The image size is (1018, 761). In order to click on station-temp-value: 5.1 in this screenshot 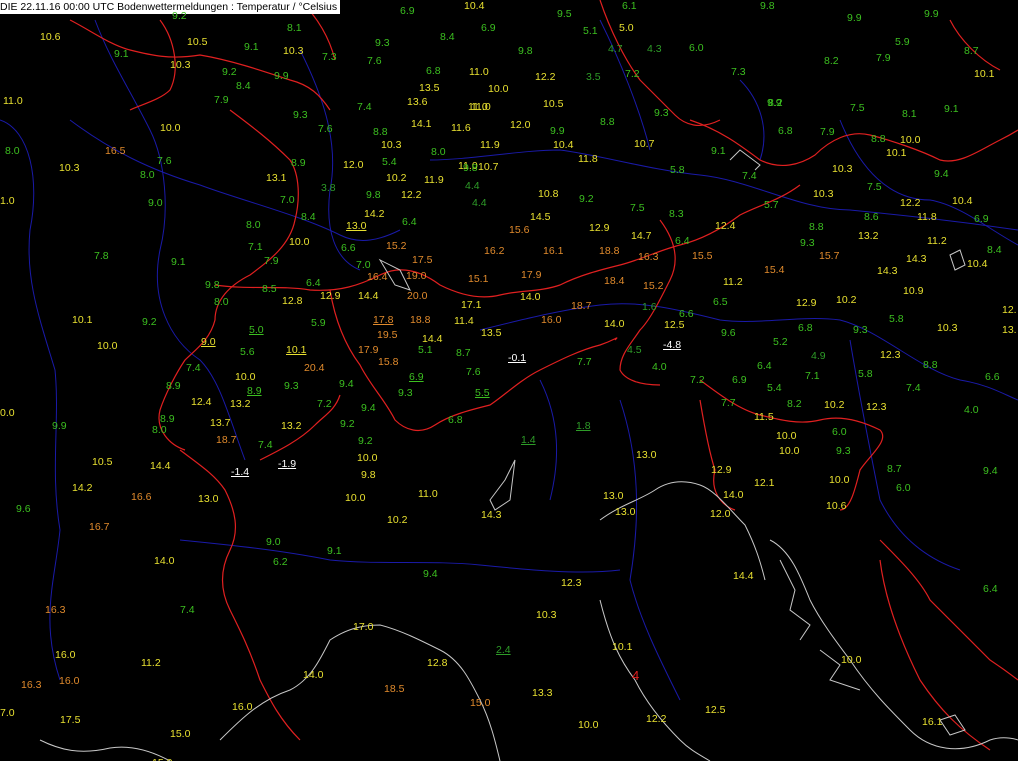, I will do `click(590, 31)`.